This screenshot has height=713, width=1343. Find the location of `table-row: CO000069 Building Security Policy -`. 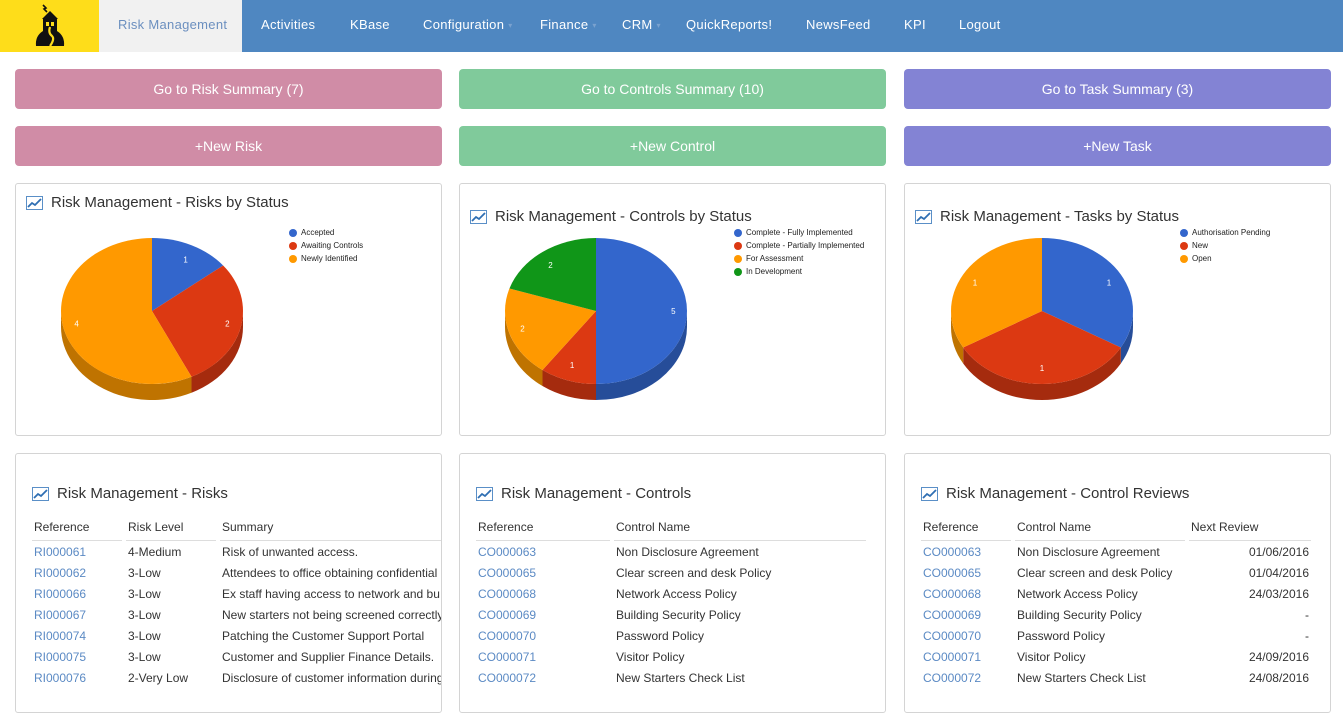

table-row: CO000069 Building Security Policy - is located at coordinates (1116, 614).